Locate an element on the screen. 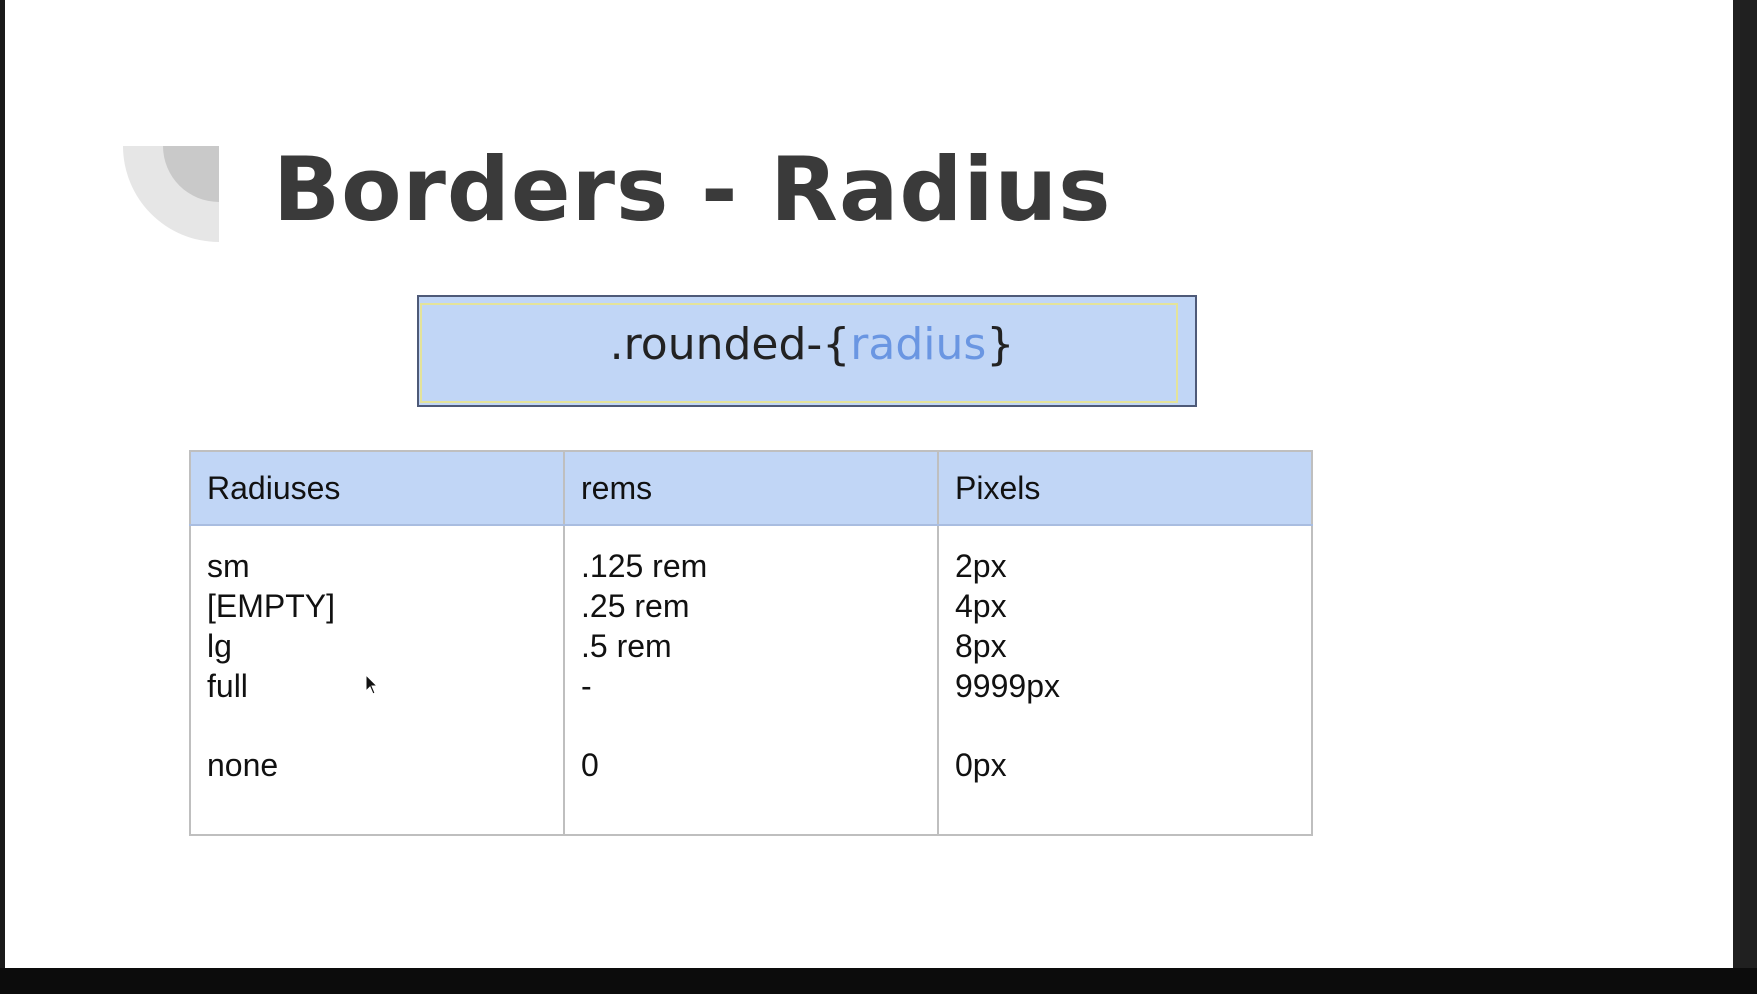 The width and height of the screenshot is (1757, 994). cell-rems-sm: .125 rem is located at coordinates (644, 566).